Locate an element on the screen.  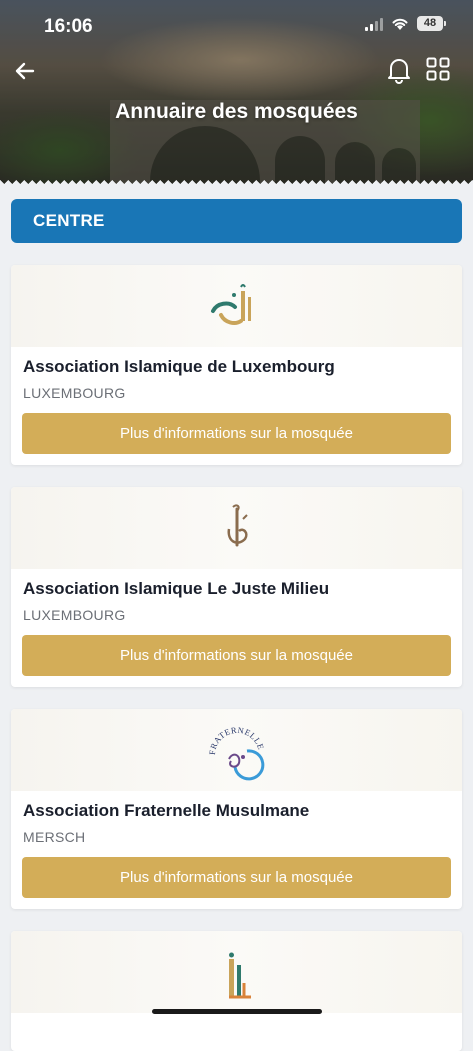
page-title: Annuaire des mosquées is located at coordinates (236, 111).